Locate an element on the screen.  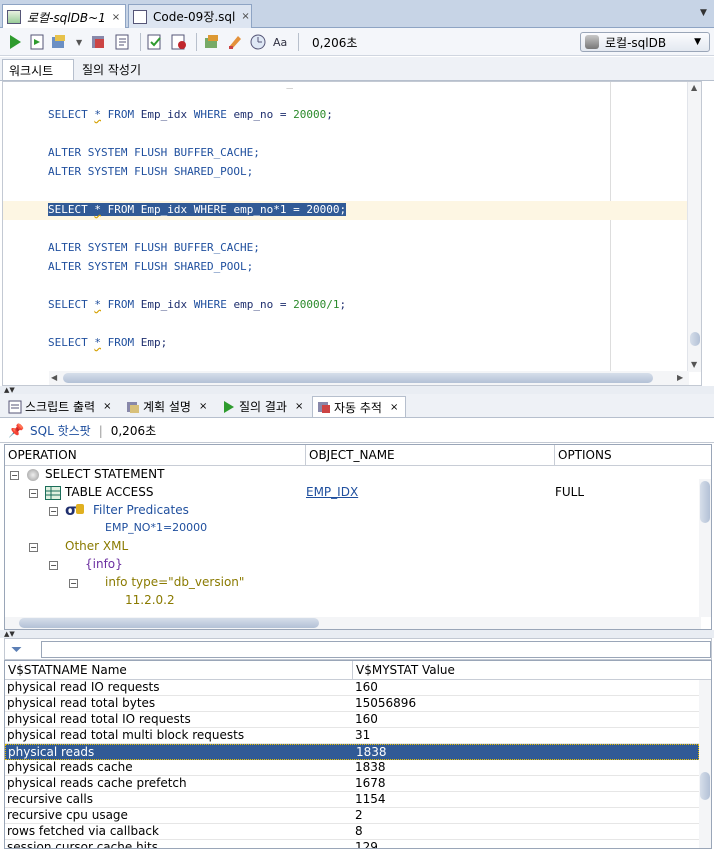
table-row: recursive calls 1154 is located at coordinates (352, 800).